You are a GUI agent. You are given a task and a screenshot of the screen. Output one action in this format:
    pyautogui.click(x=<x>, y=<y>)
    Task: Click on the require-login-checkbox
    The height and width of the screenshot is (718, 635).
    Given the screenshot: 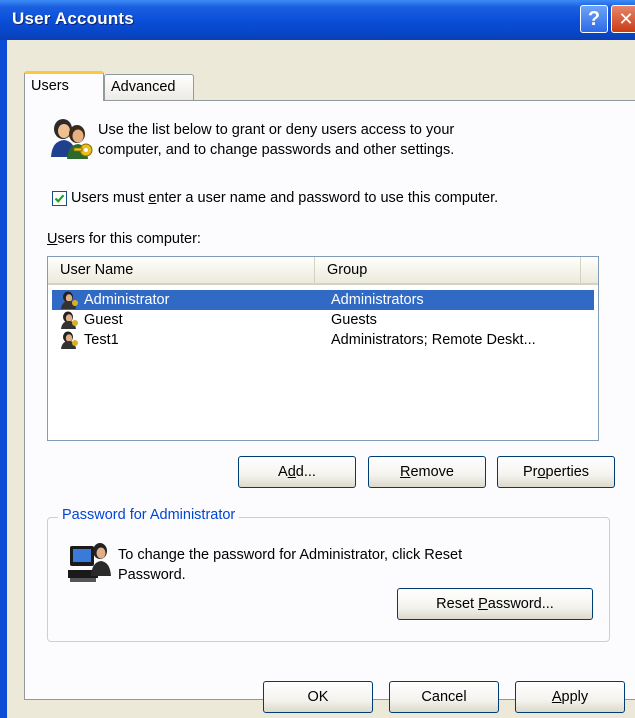 What is the action you would take?
    pyautogui.click(x=59, y=198)
    